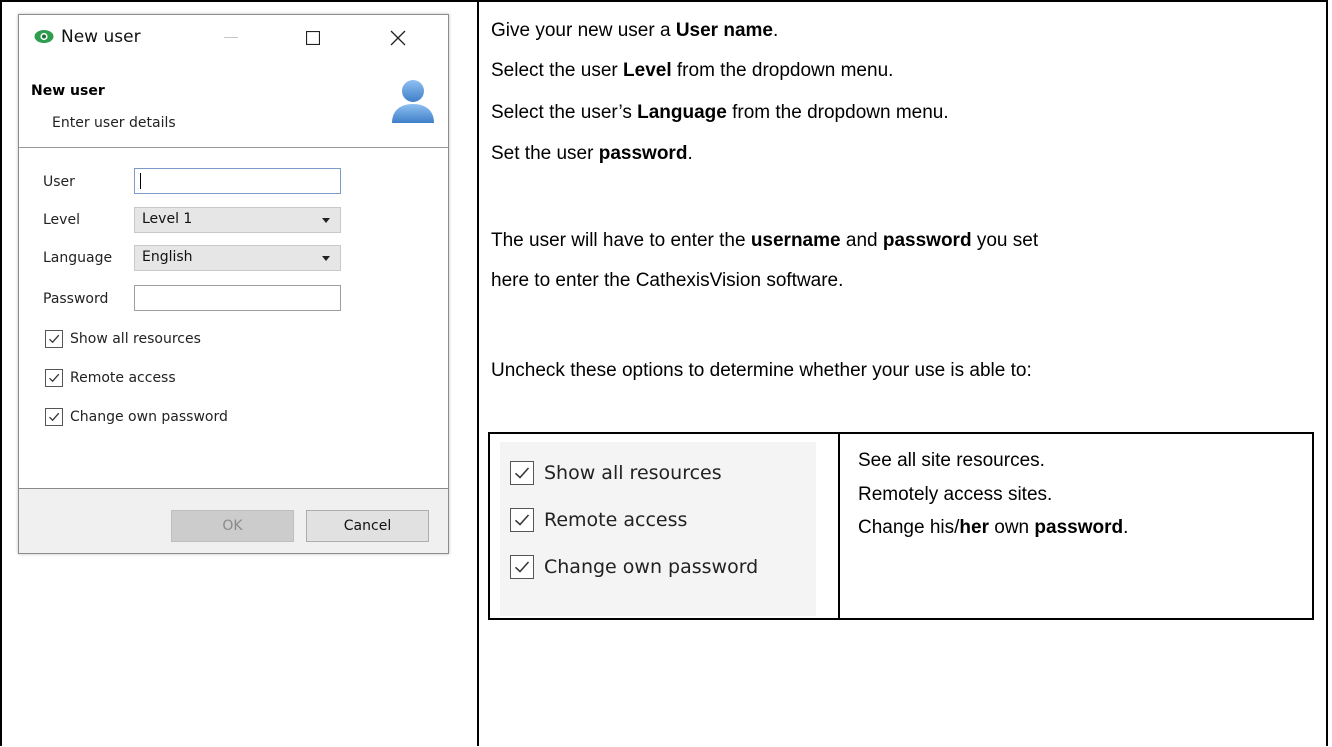 The height and width of the screenshot is (747, 1332). What do you see at coordinates (616, 520) in the screenshot?
I see `option-label: Remote access` at bounding box center [616, 520].